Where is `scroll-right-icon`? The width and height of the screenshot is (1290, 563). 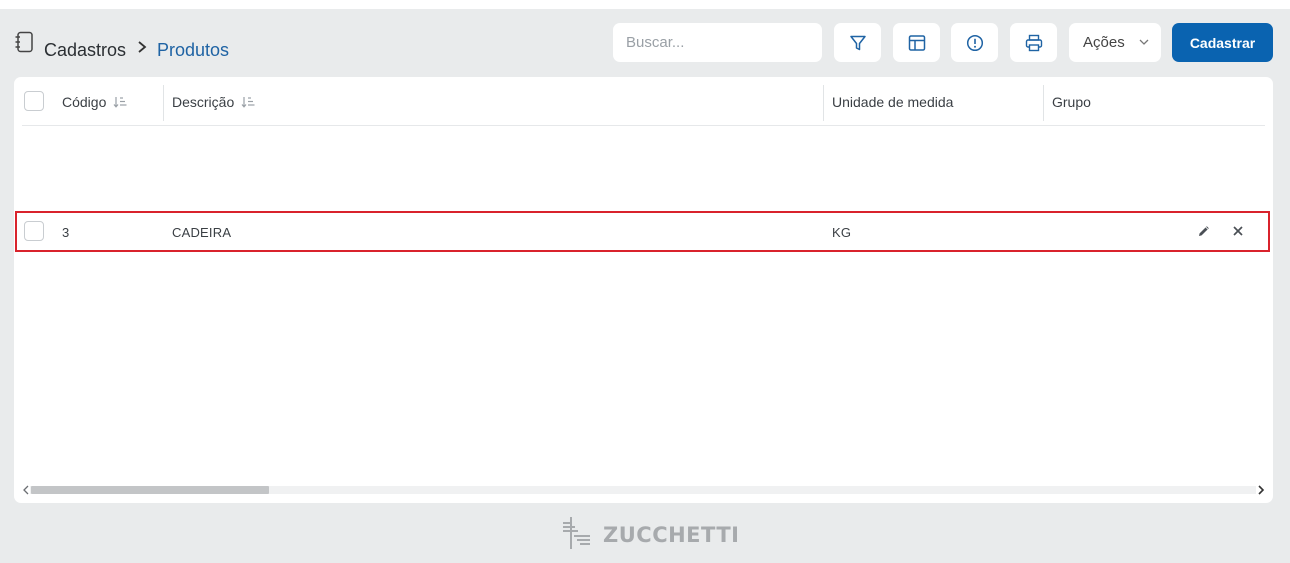
scroll-right-icon is located at coordinates (1261, 490).